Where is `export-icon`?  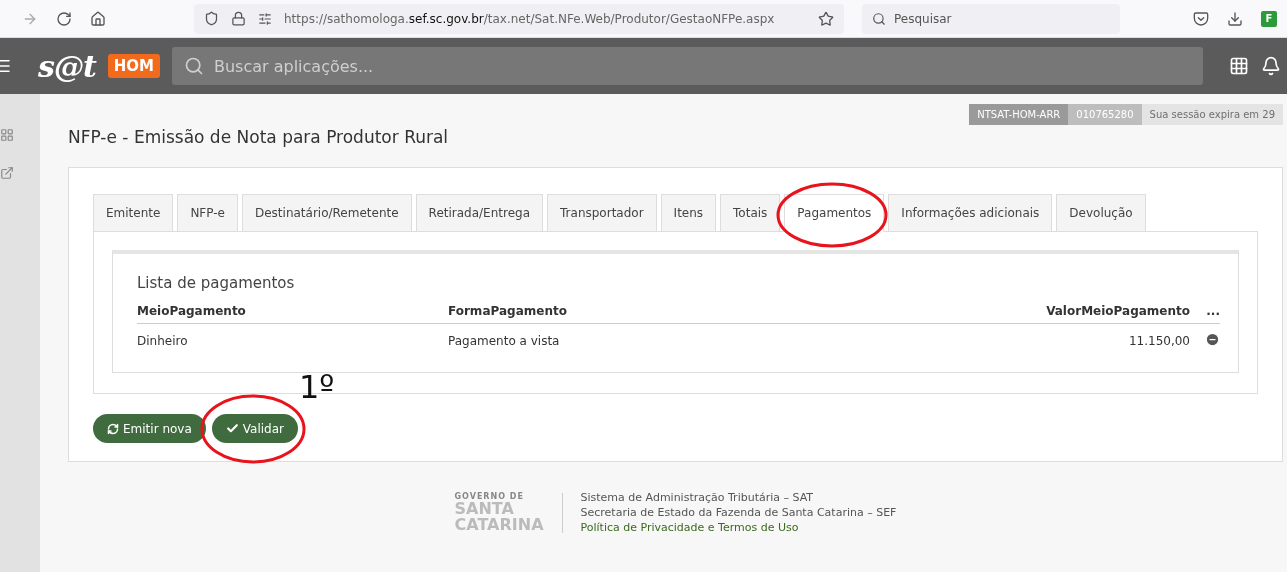
export-icon is located at coordinates (7, 173).